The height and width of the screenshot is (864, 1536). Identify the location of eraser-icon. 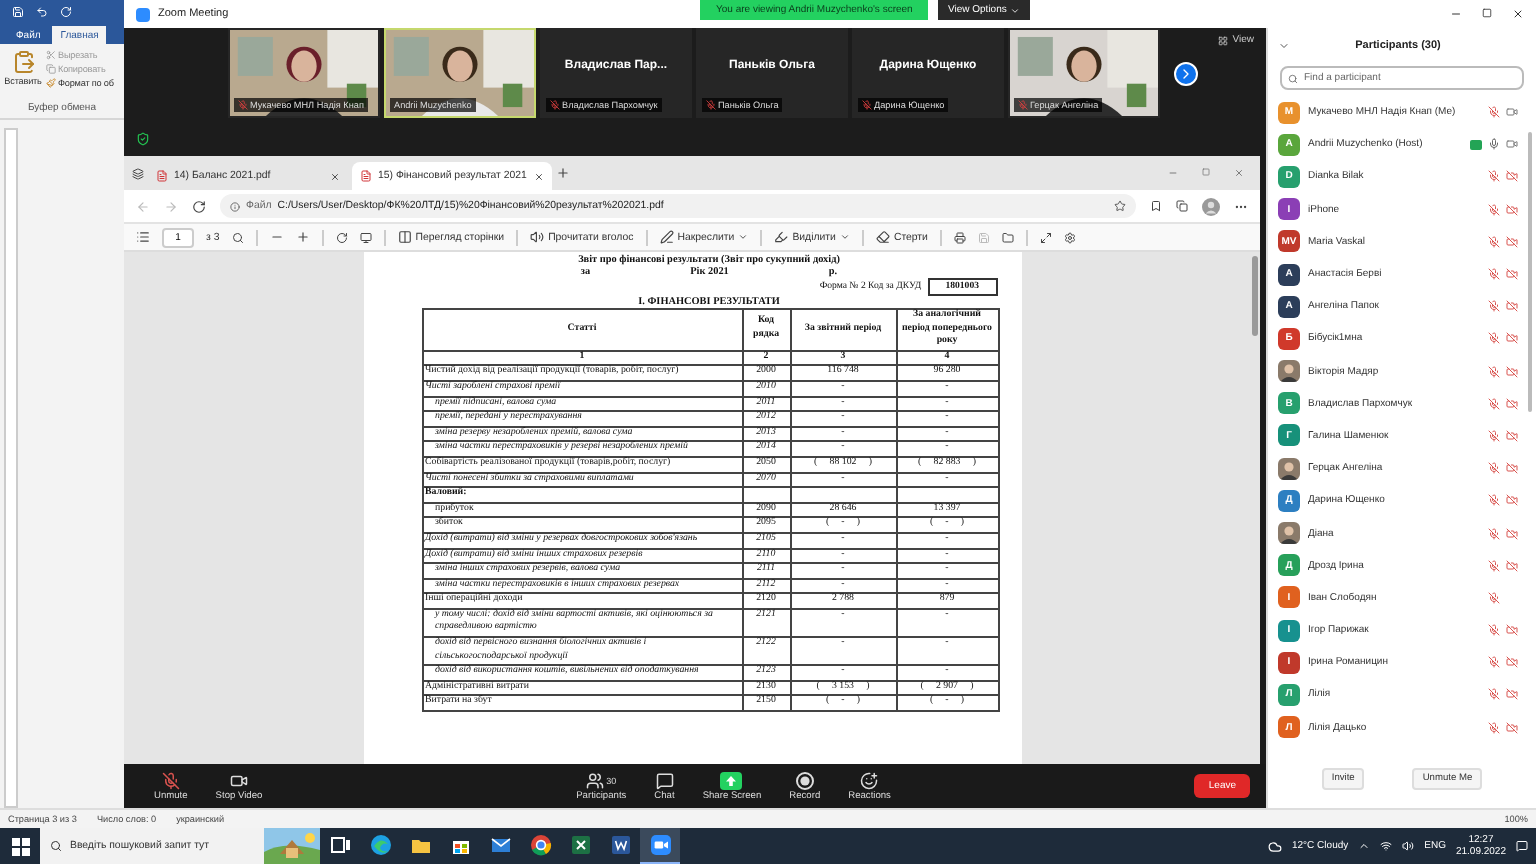
(882, 237).